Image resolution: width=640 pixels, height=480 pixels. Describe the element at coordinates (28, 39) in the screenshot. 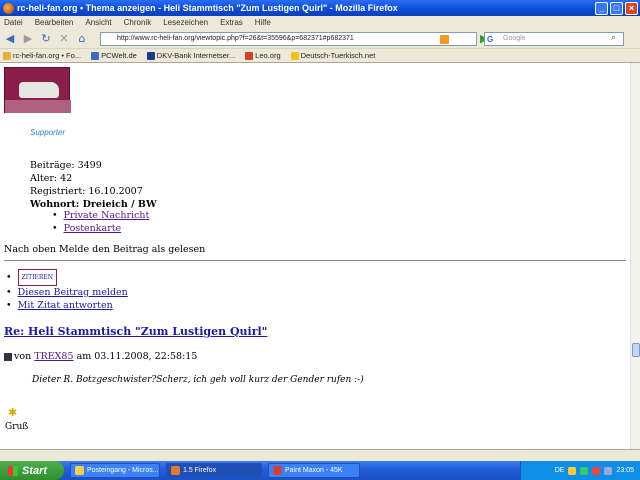

I see `forward-icon: ▶` at that location.